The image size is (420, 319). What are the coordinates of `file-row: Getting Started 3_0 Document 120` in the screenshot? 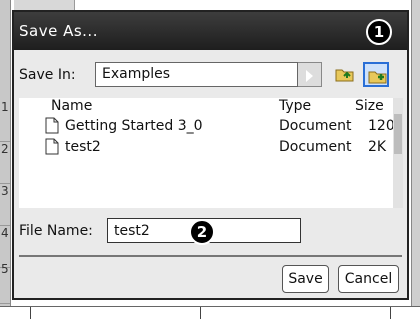 It's located at (207, 126).